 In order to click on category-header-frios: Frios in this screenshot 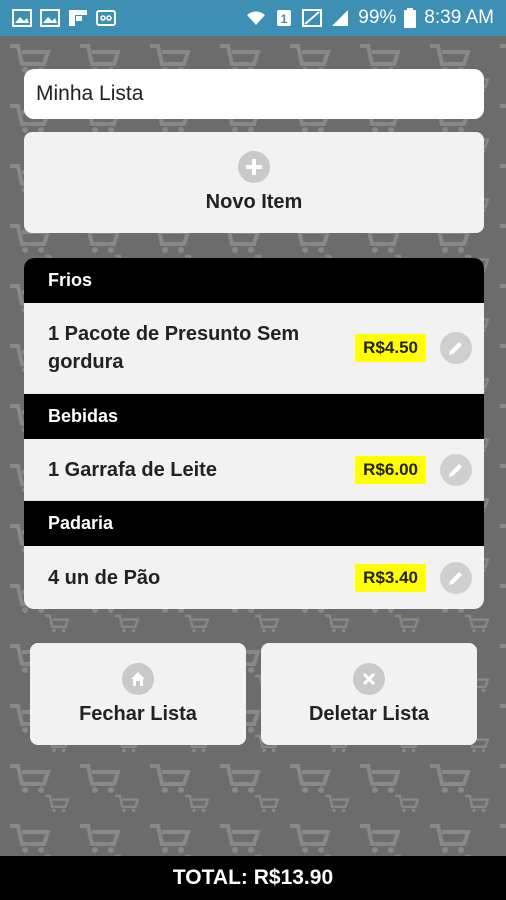, I will do `click(254, 280)`.